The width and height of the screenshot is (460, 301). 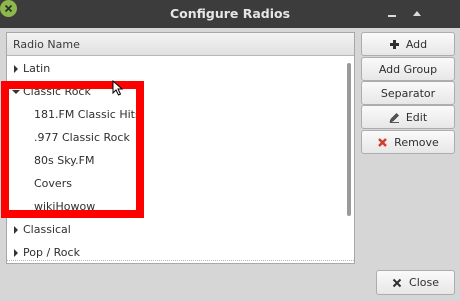 What do you see at coordinates (176, 138) in the screenshot?
I see `tree-row-977-classic-rock: .977 Classic Rock` at bounding box center [176, 138].